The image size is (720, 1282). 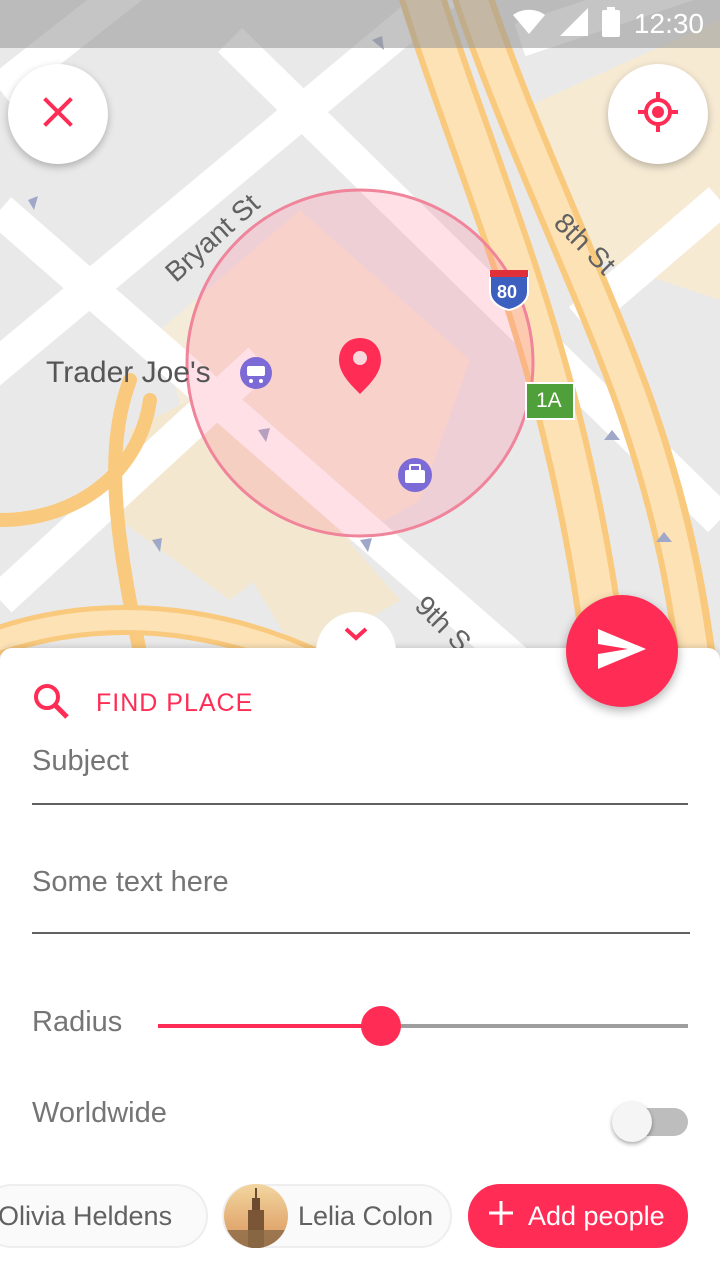 I want to click on toggle-thumb, so click(x=632, y=1122).